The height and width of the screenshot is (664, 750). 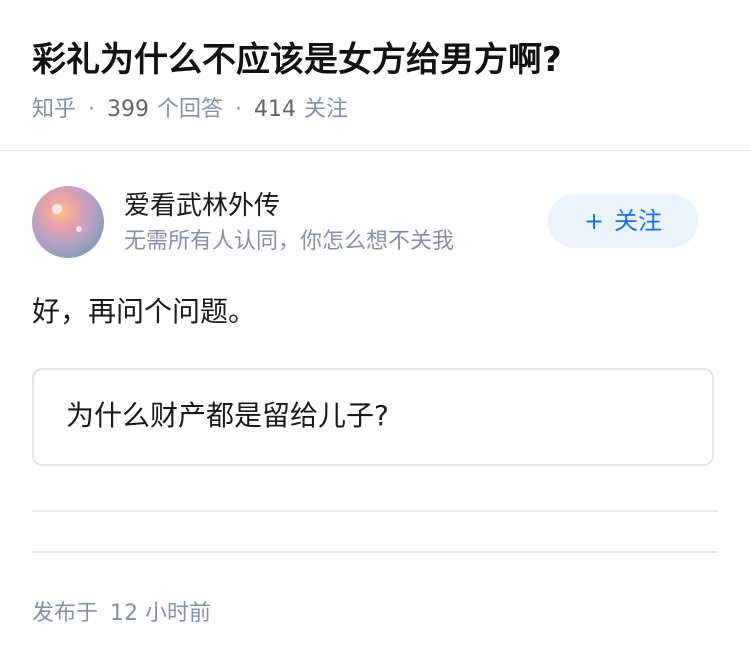 What do you see at coordinates (326, 109) in the screenshot?
I see `follower-count-label: 关注` at bounding box center [326, 109].